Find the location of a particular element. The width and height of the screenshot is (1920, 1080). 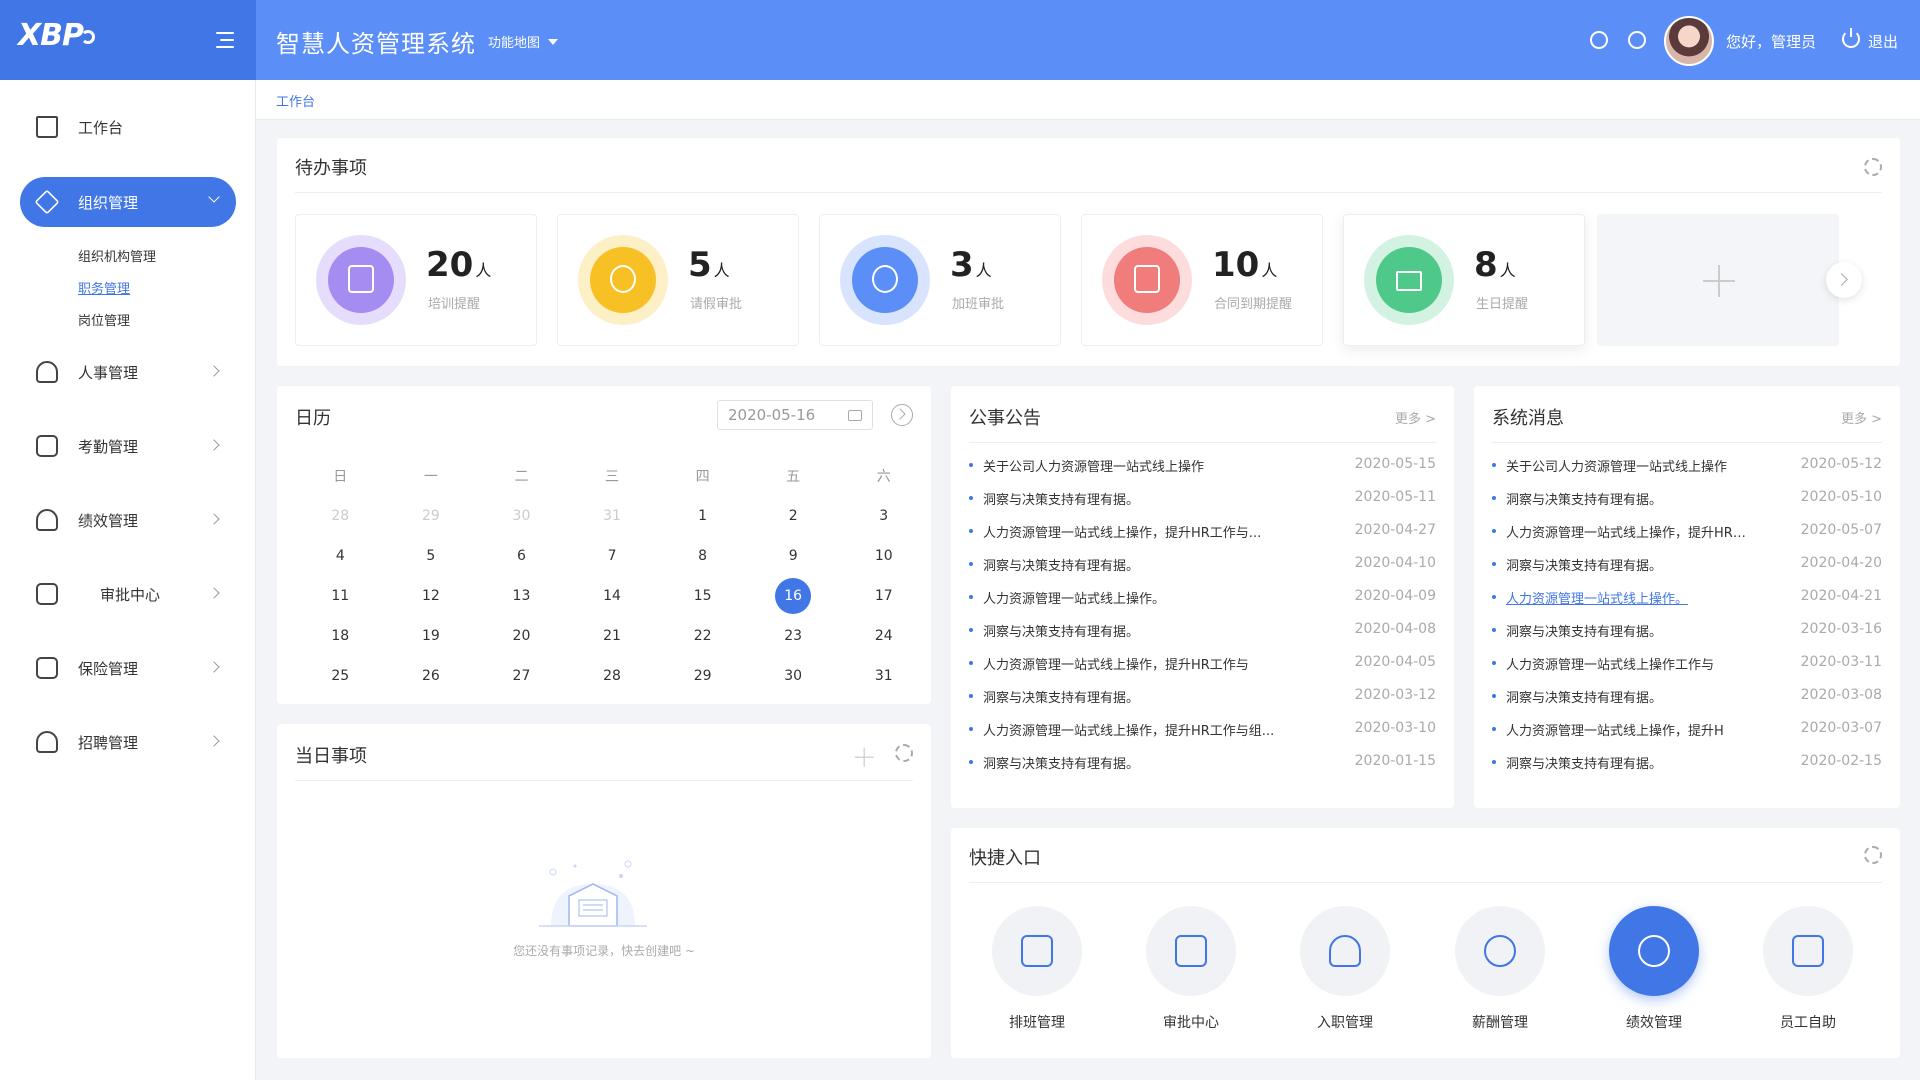

quick-salary: 薪酬管理 is located at coordinates (1500, 969).